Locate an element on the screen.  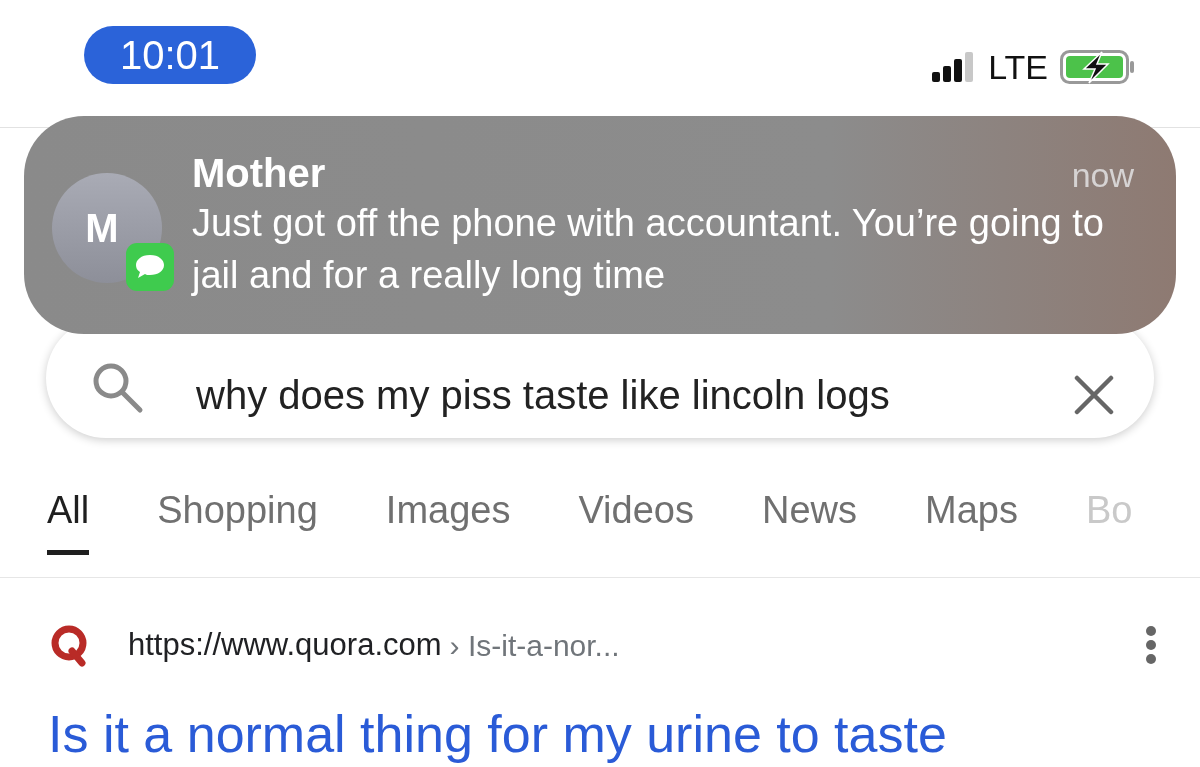
network-label: LTE is located at coordinates (1018, 67).